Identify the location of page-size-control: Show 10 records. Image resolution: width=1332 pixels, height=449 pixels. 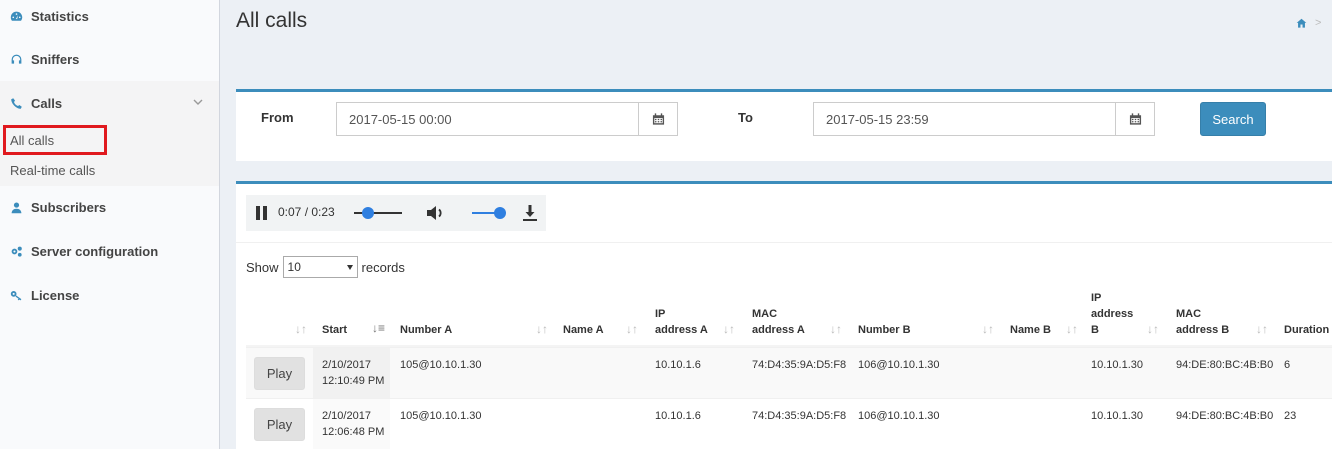
(325, 267).